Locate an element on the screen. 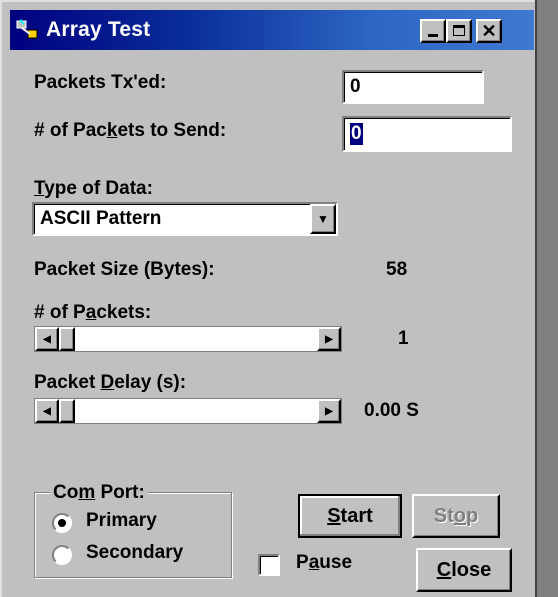 The height and width of the screenshot is (597, 558). stop-button: St o p is located at coordinates (456, 516).